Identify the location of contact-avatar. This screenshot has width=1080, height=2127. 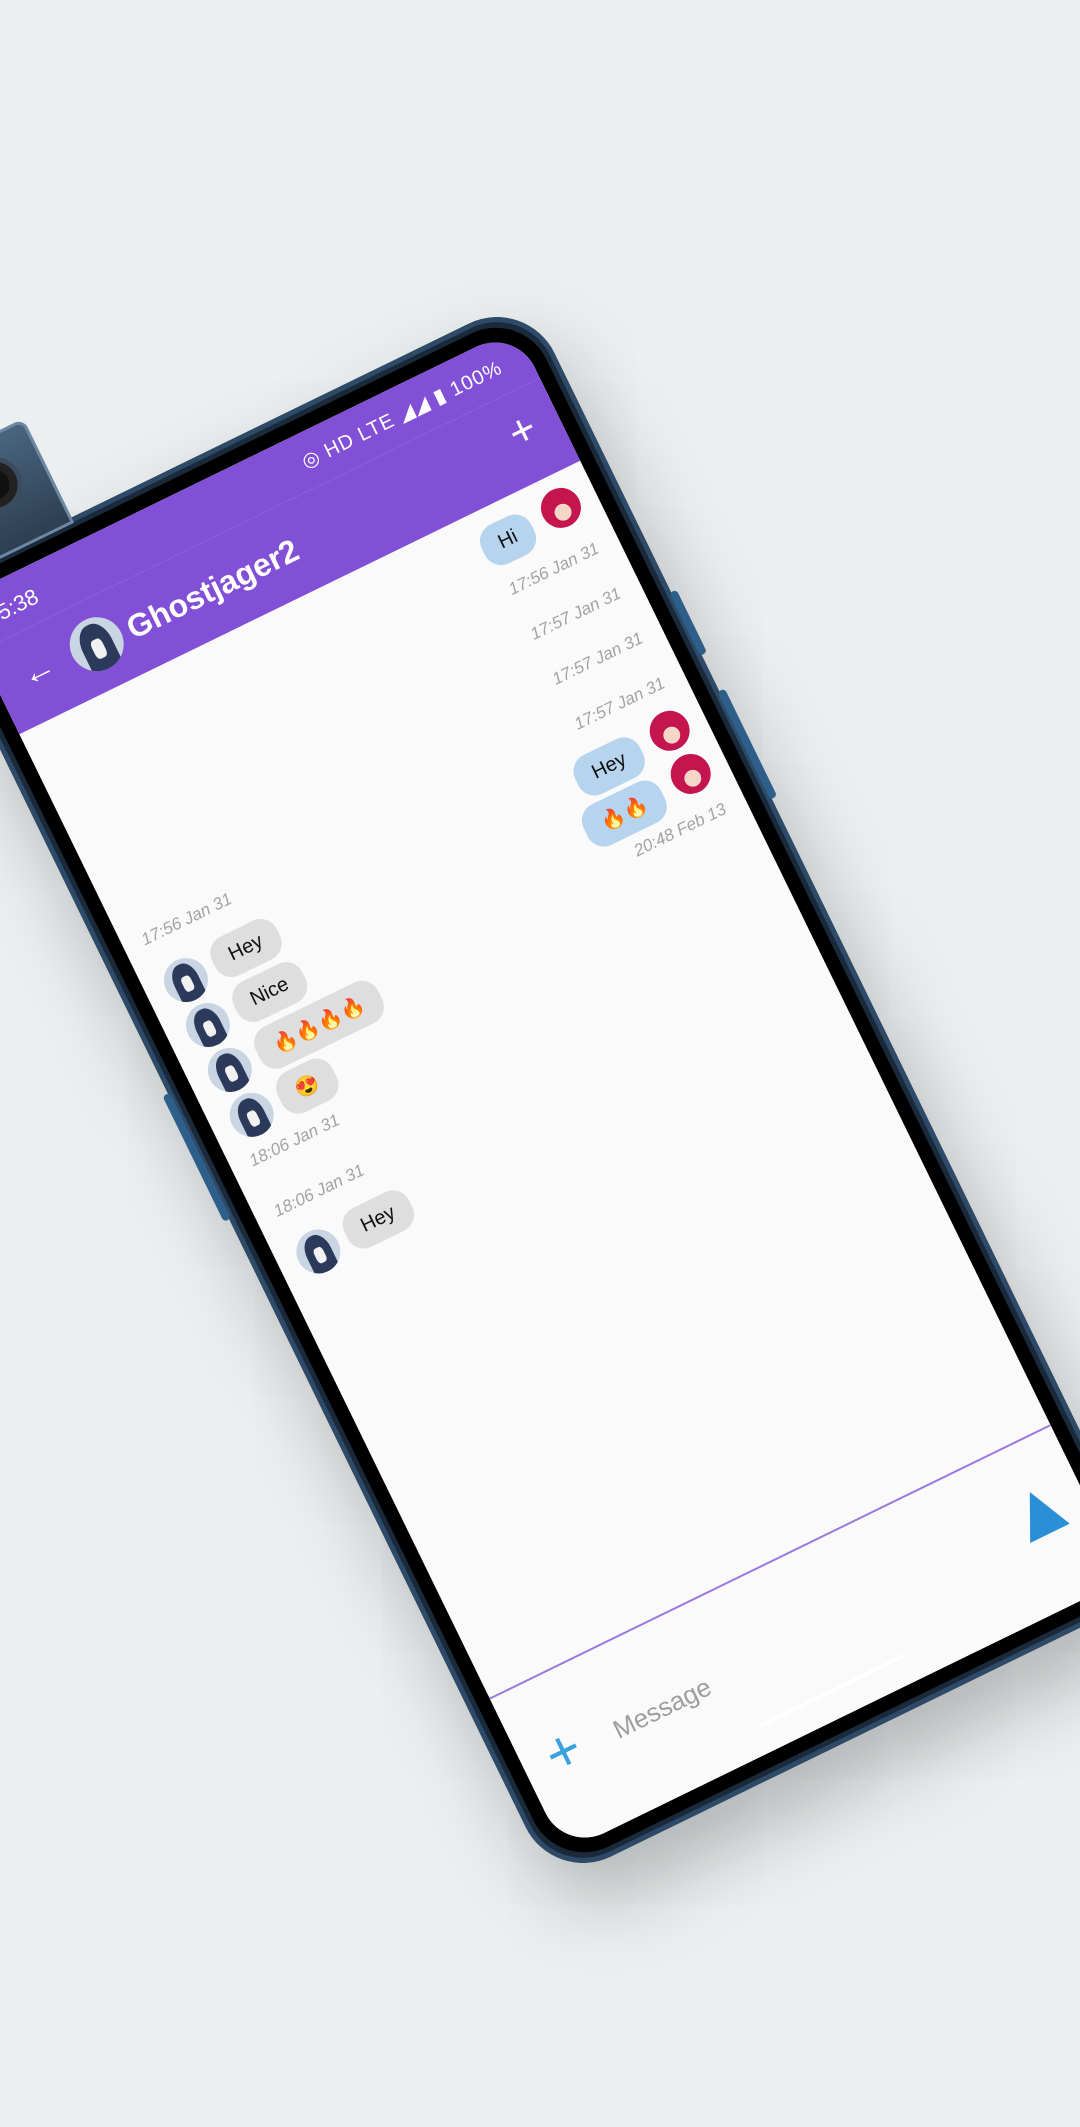
(96, 644).